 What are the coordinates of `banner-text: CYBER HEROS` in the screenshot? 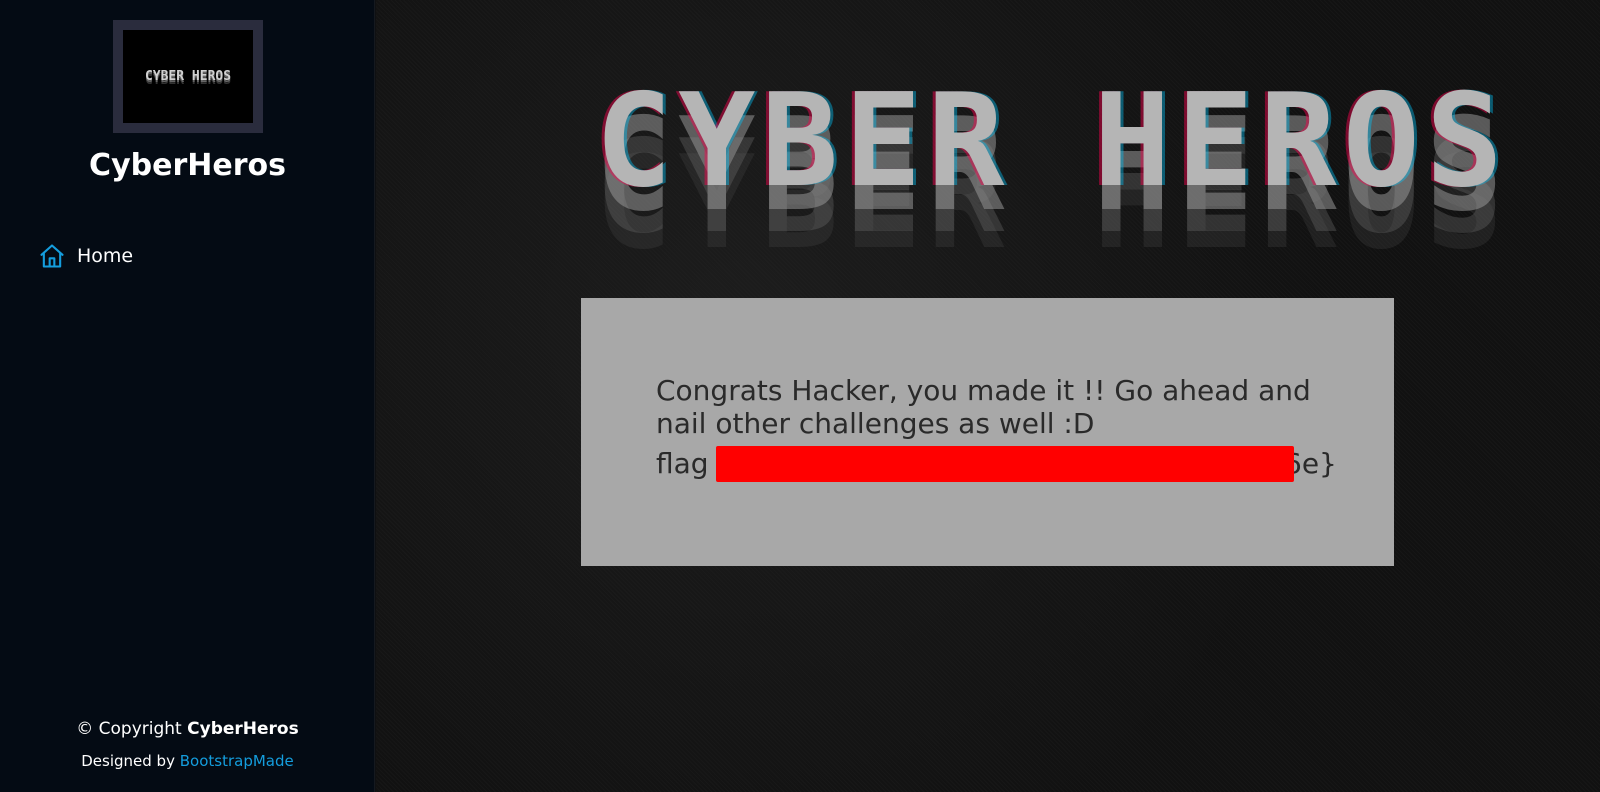 It's located at (1052, 147).